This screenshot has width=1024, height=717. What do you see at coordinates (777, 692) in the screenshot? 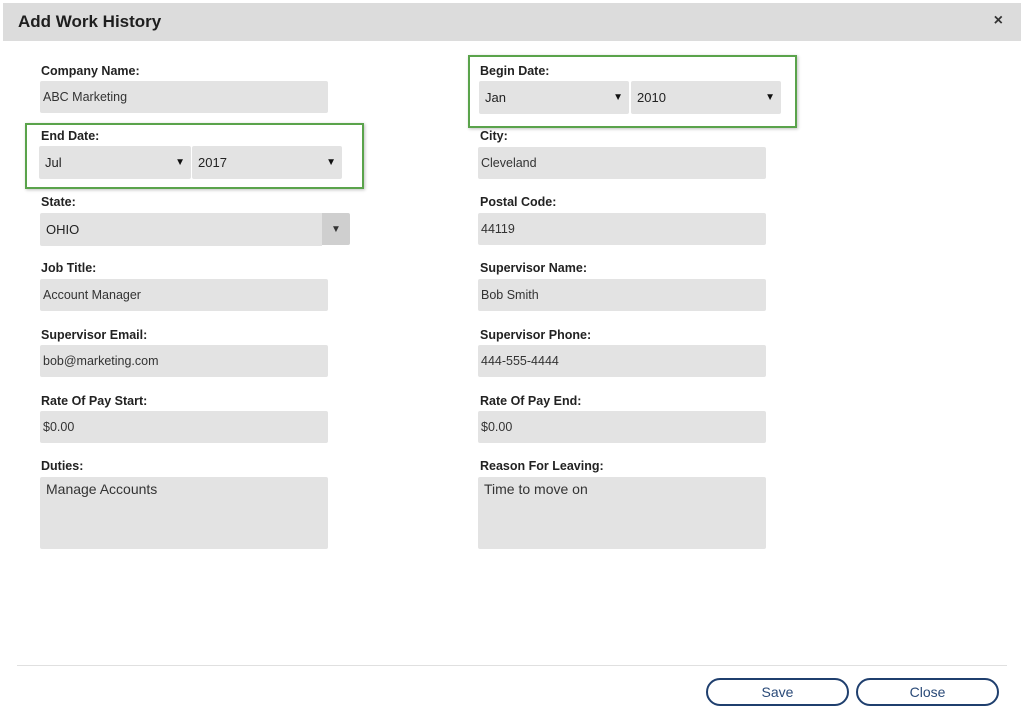
I see `save-button: Save` at bounding box center [777, 692].